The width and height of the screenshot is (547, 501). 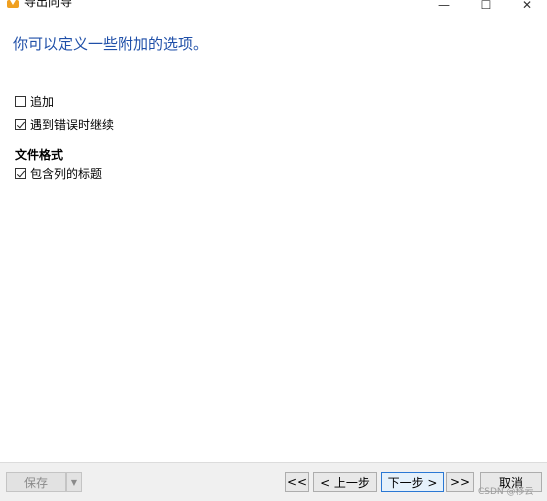 I want to click on save-button: 保存, so click(x=36, y=482).